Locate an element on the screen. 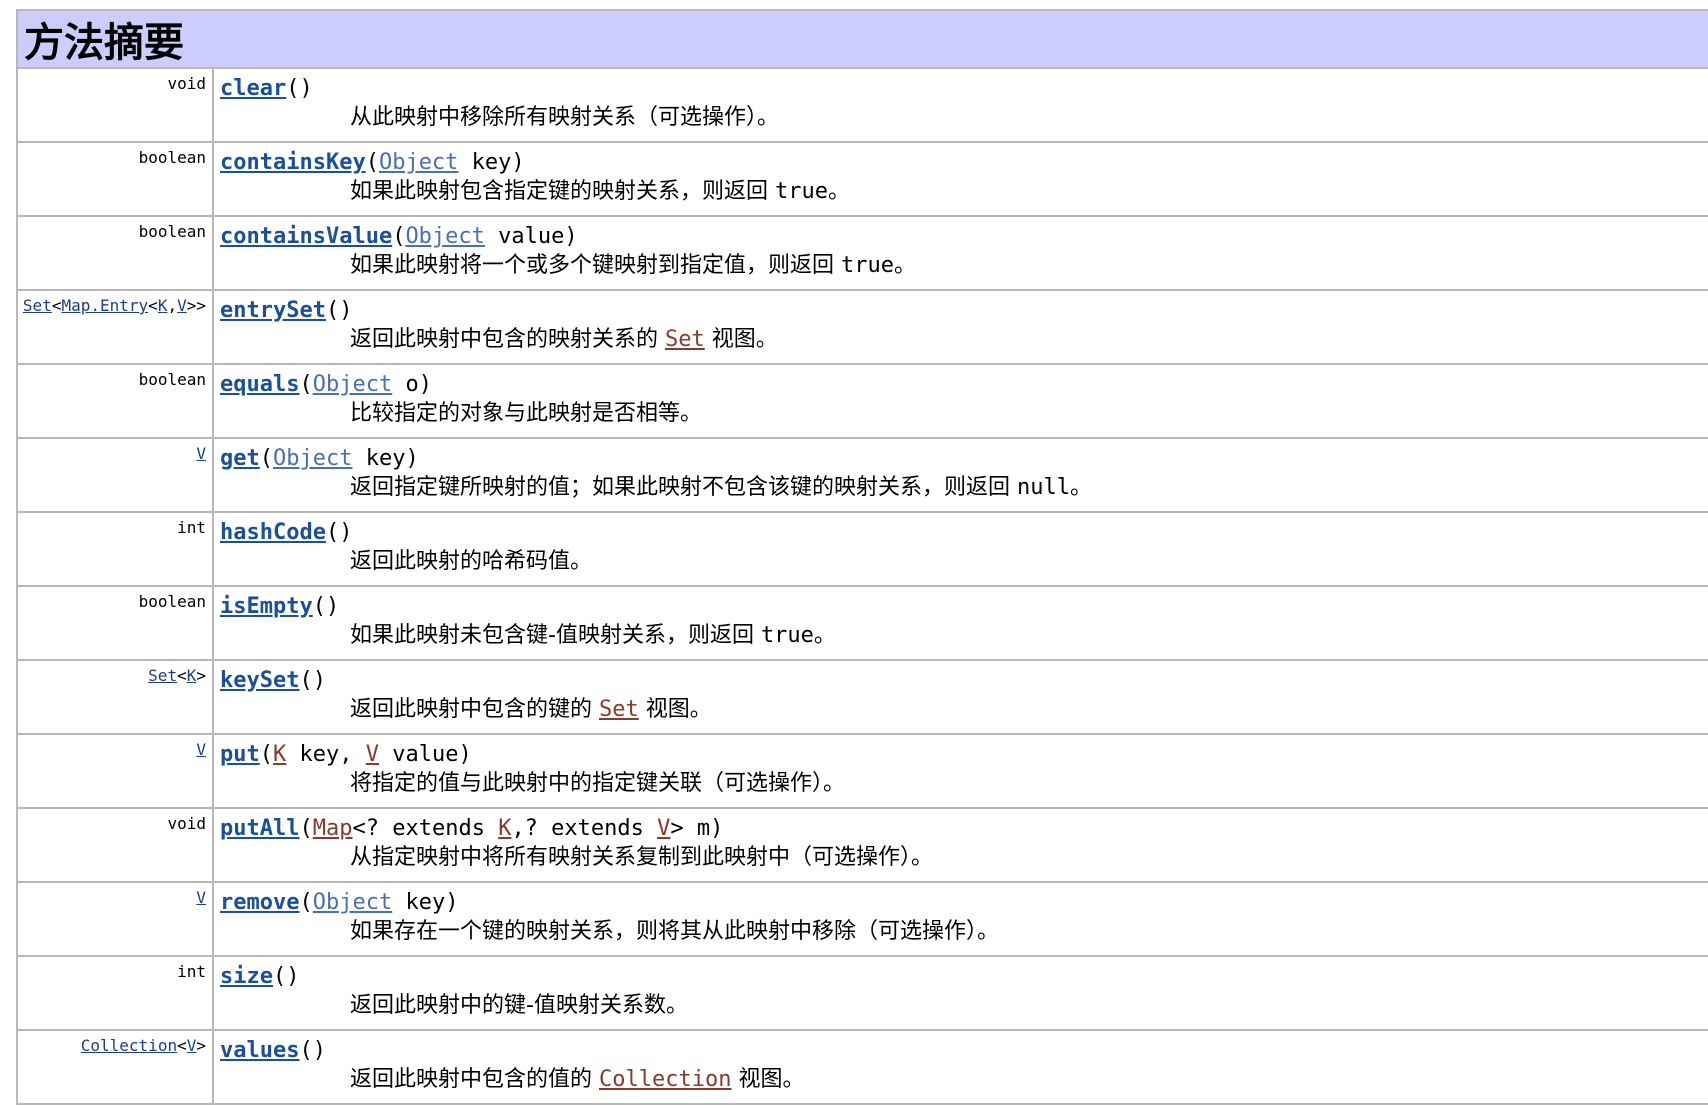 The image size is (1708, 1105). method-link-containskey: containsKey is located at coordinates (293, 162).